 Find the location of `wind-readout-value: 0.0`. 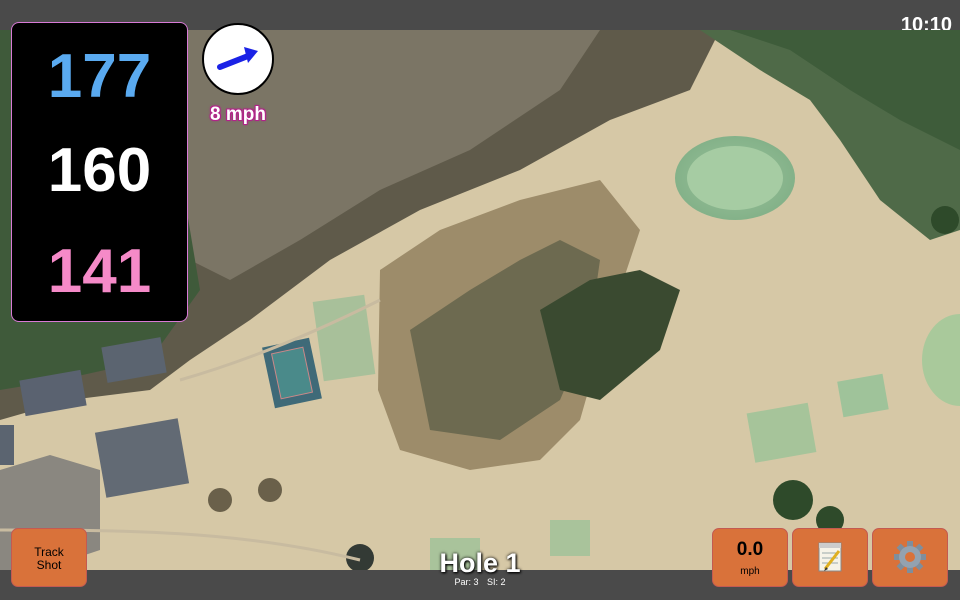

wind-readout-value: 0.0 is located at coordinates (750, 549).